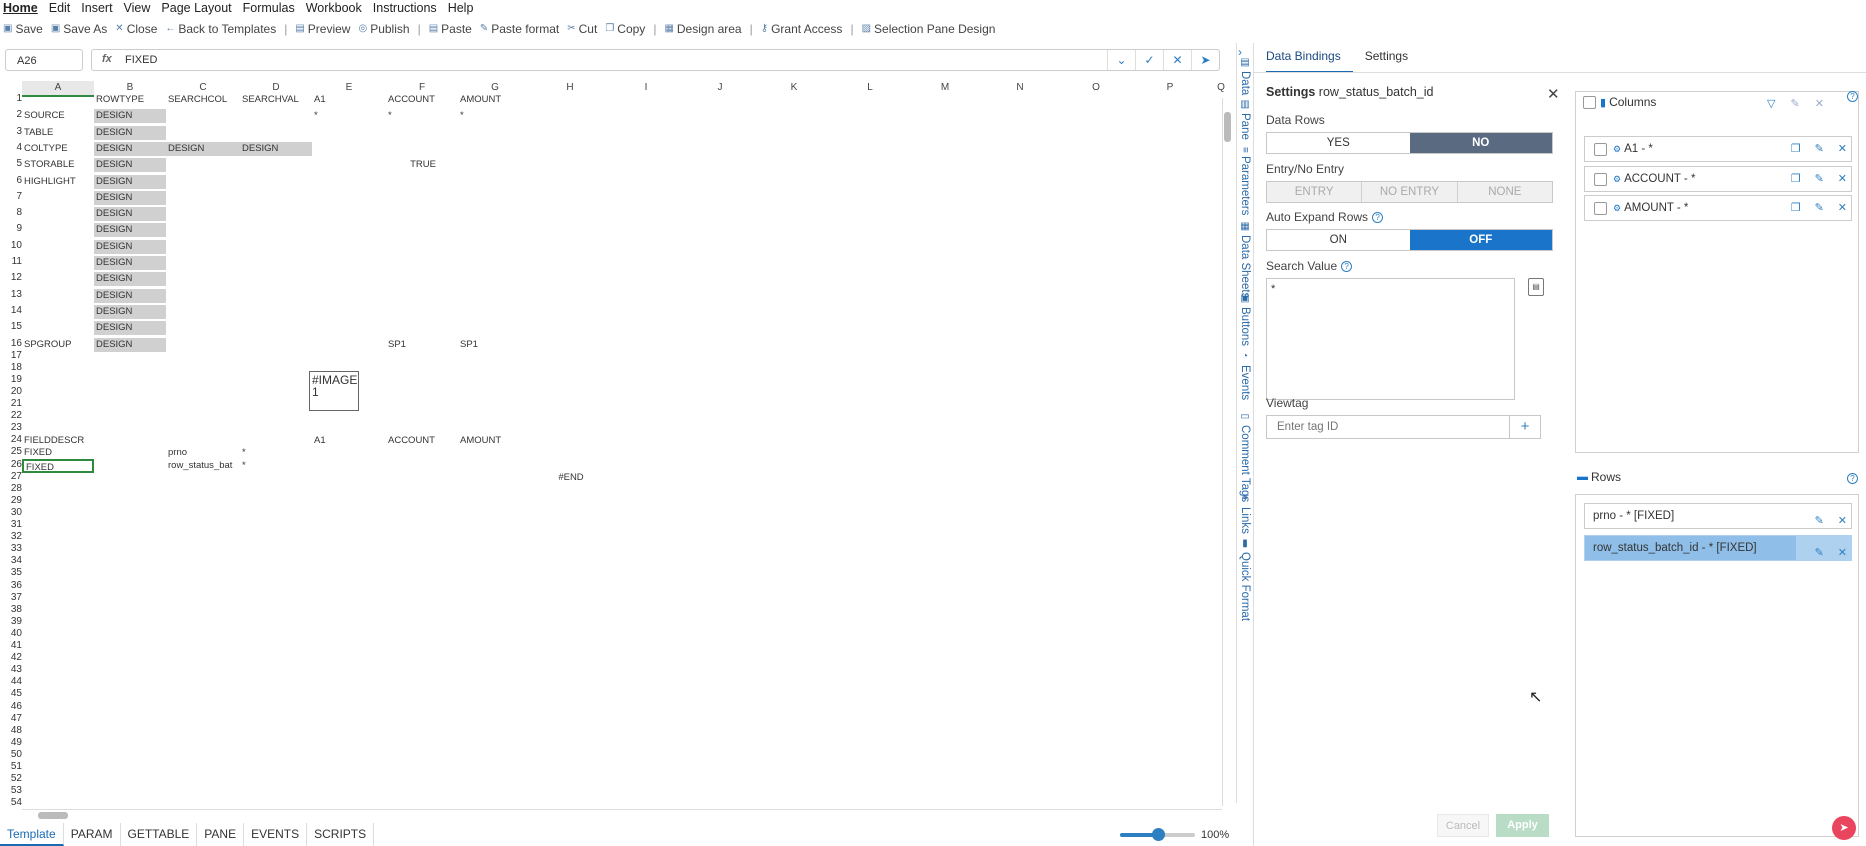 Image resolution: width=1866 pixels, height=846 pixels. Describe the element at coordinates (1170, 88) in the screenshot. I see `column-header-p: P` at that location.